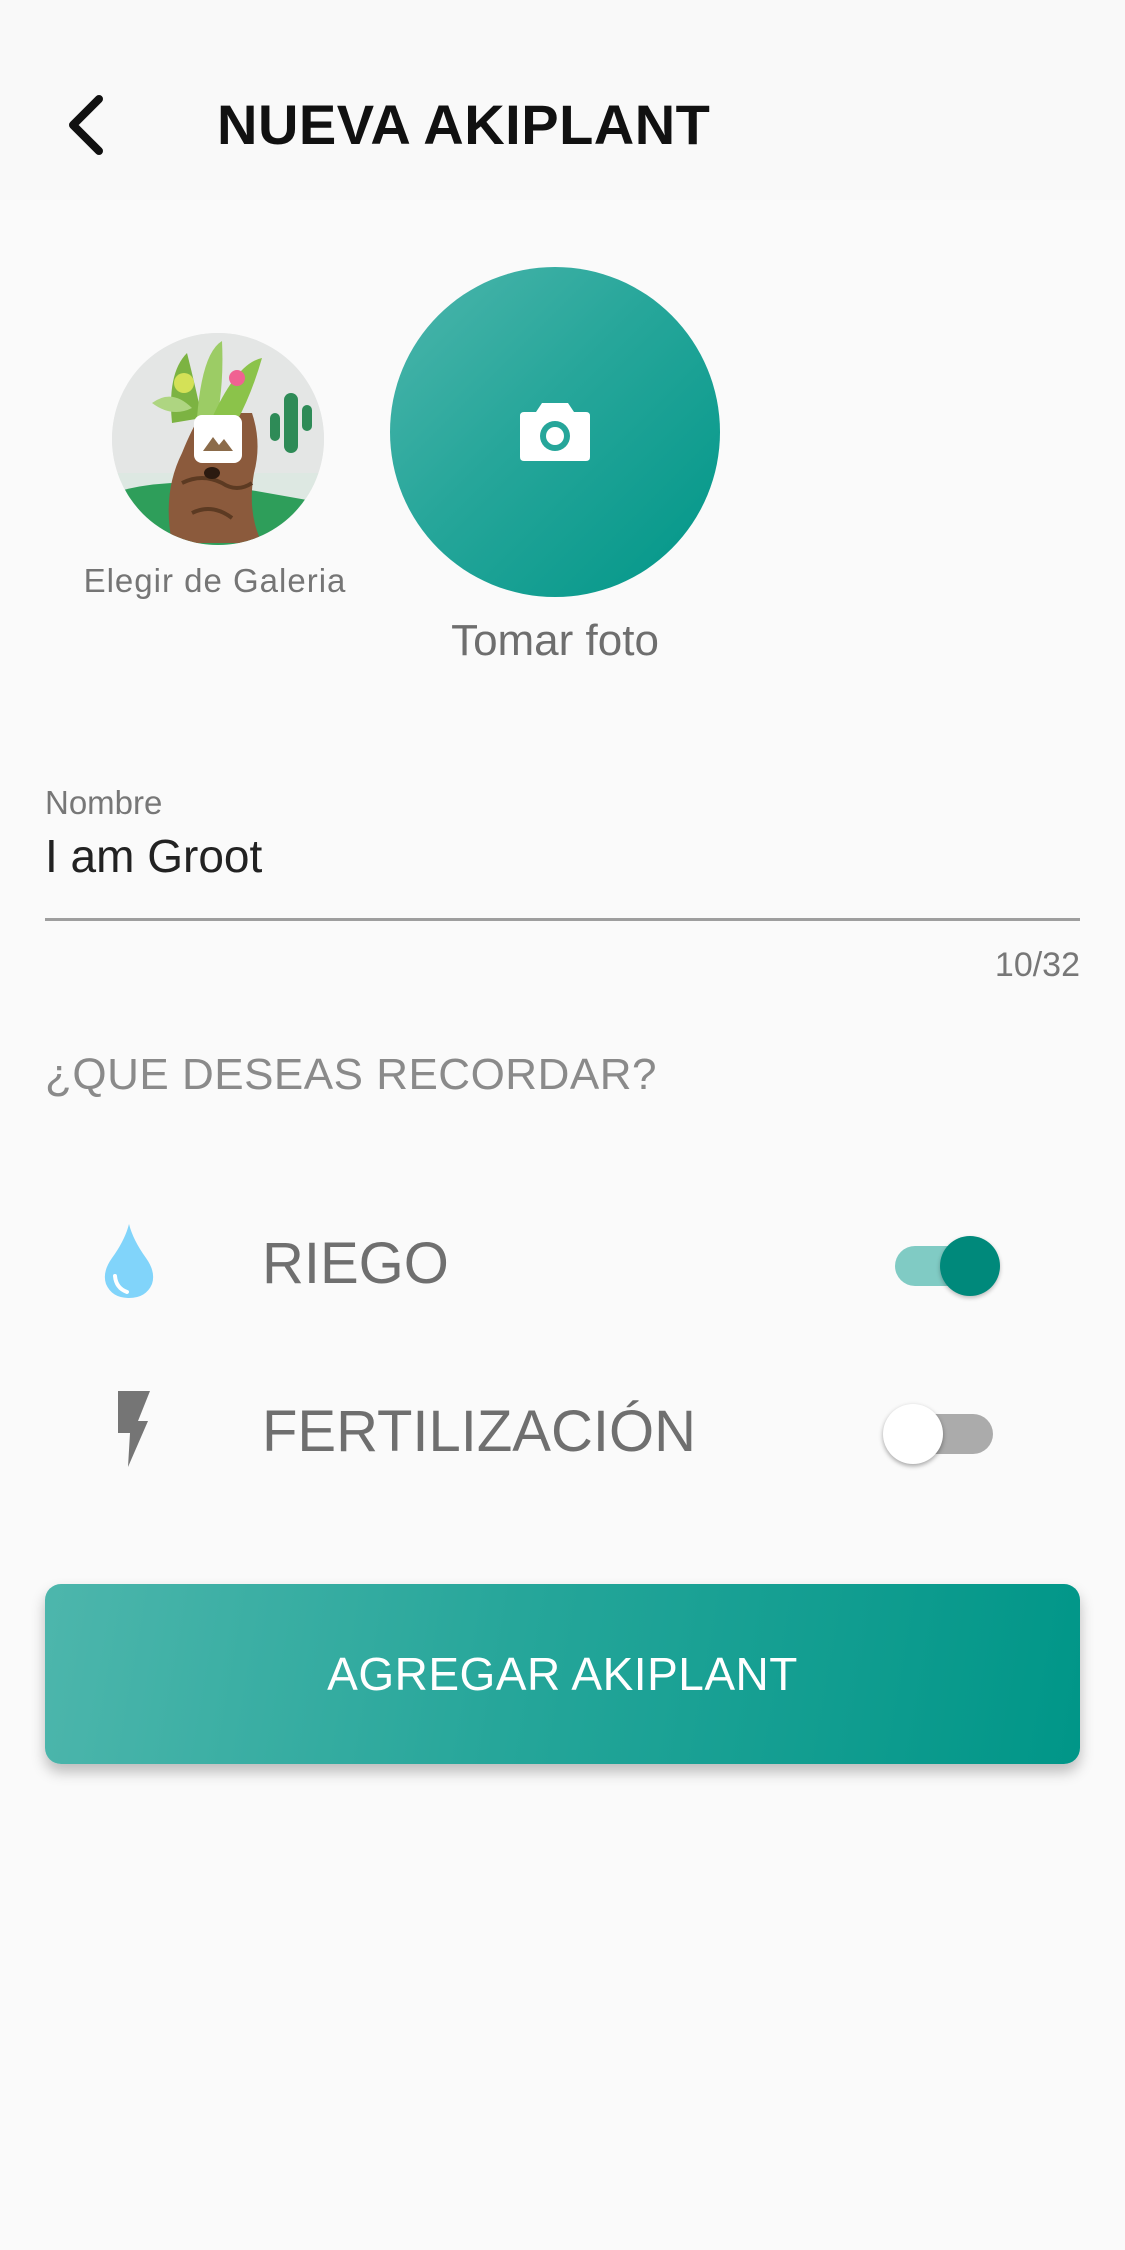 The image size is (1125, 2250). I want to click on reminder-row-riego: RIEGO, so click(562, 1261).